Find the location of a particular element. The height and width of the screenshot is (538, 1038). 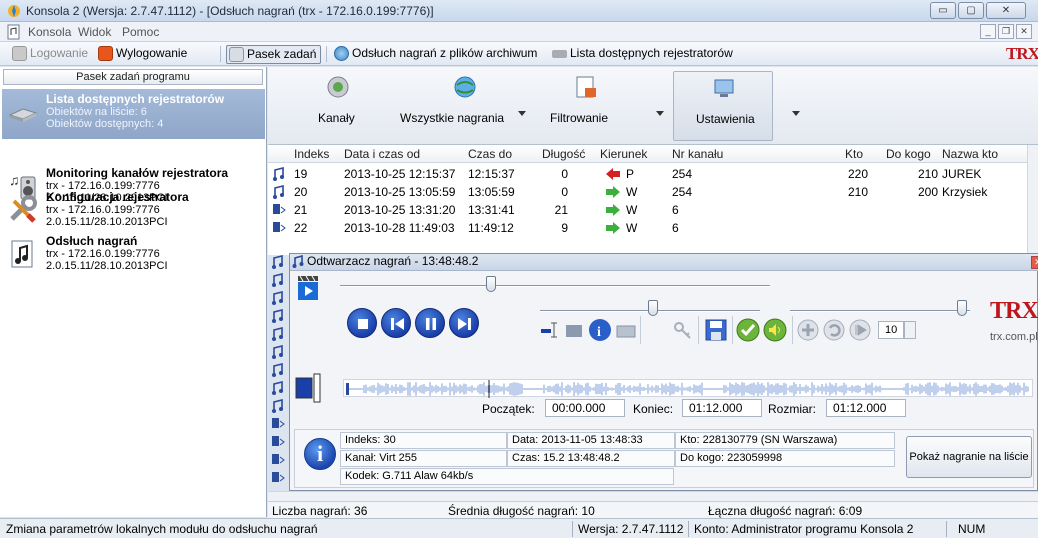

menu-bar: Konsola Widok Pomoc _ ❐ ✕ is located at coordinates (519, 32).